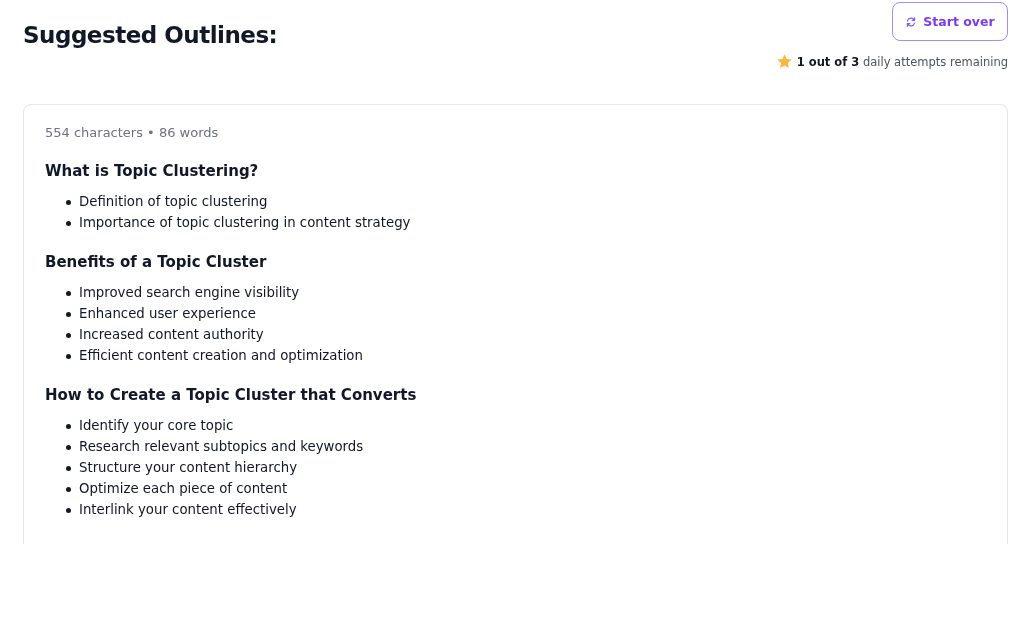  I want to click on page-title: Suggested Outlines:, so click(150, 35).